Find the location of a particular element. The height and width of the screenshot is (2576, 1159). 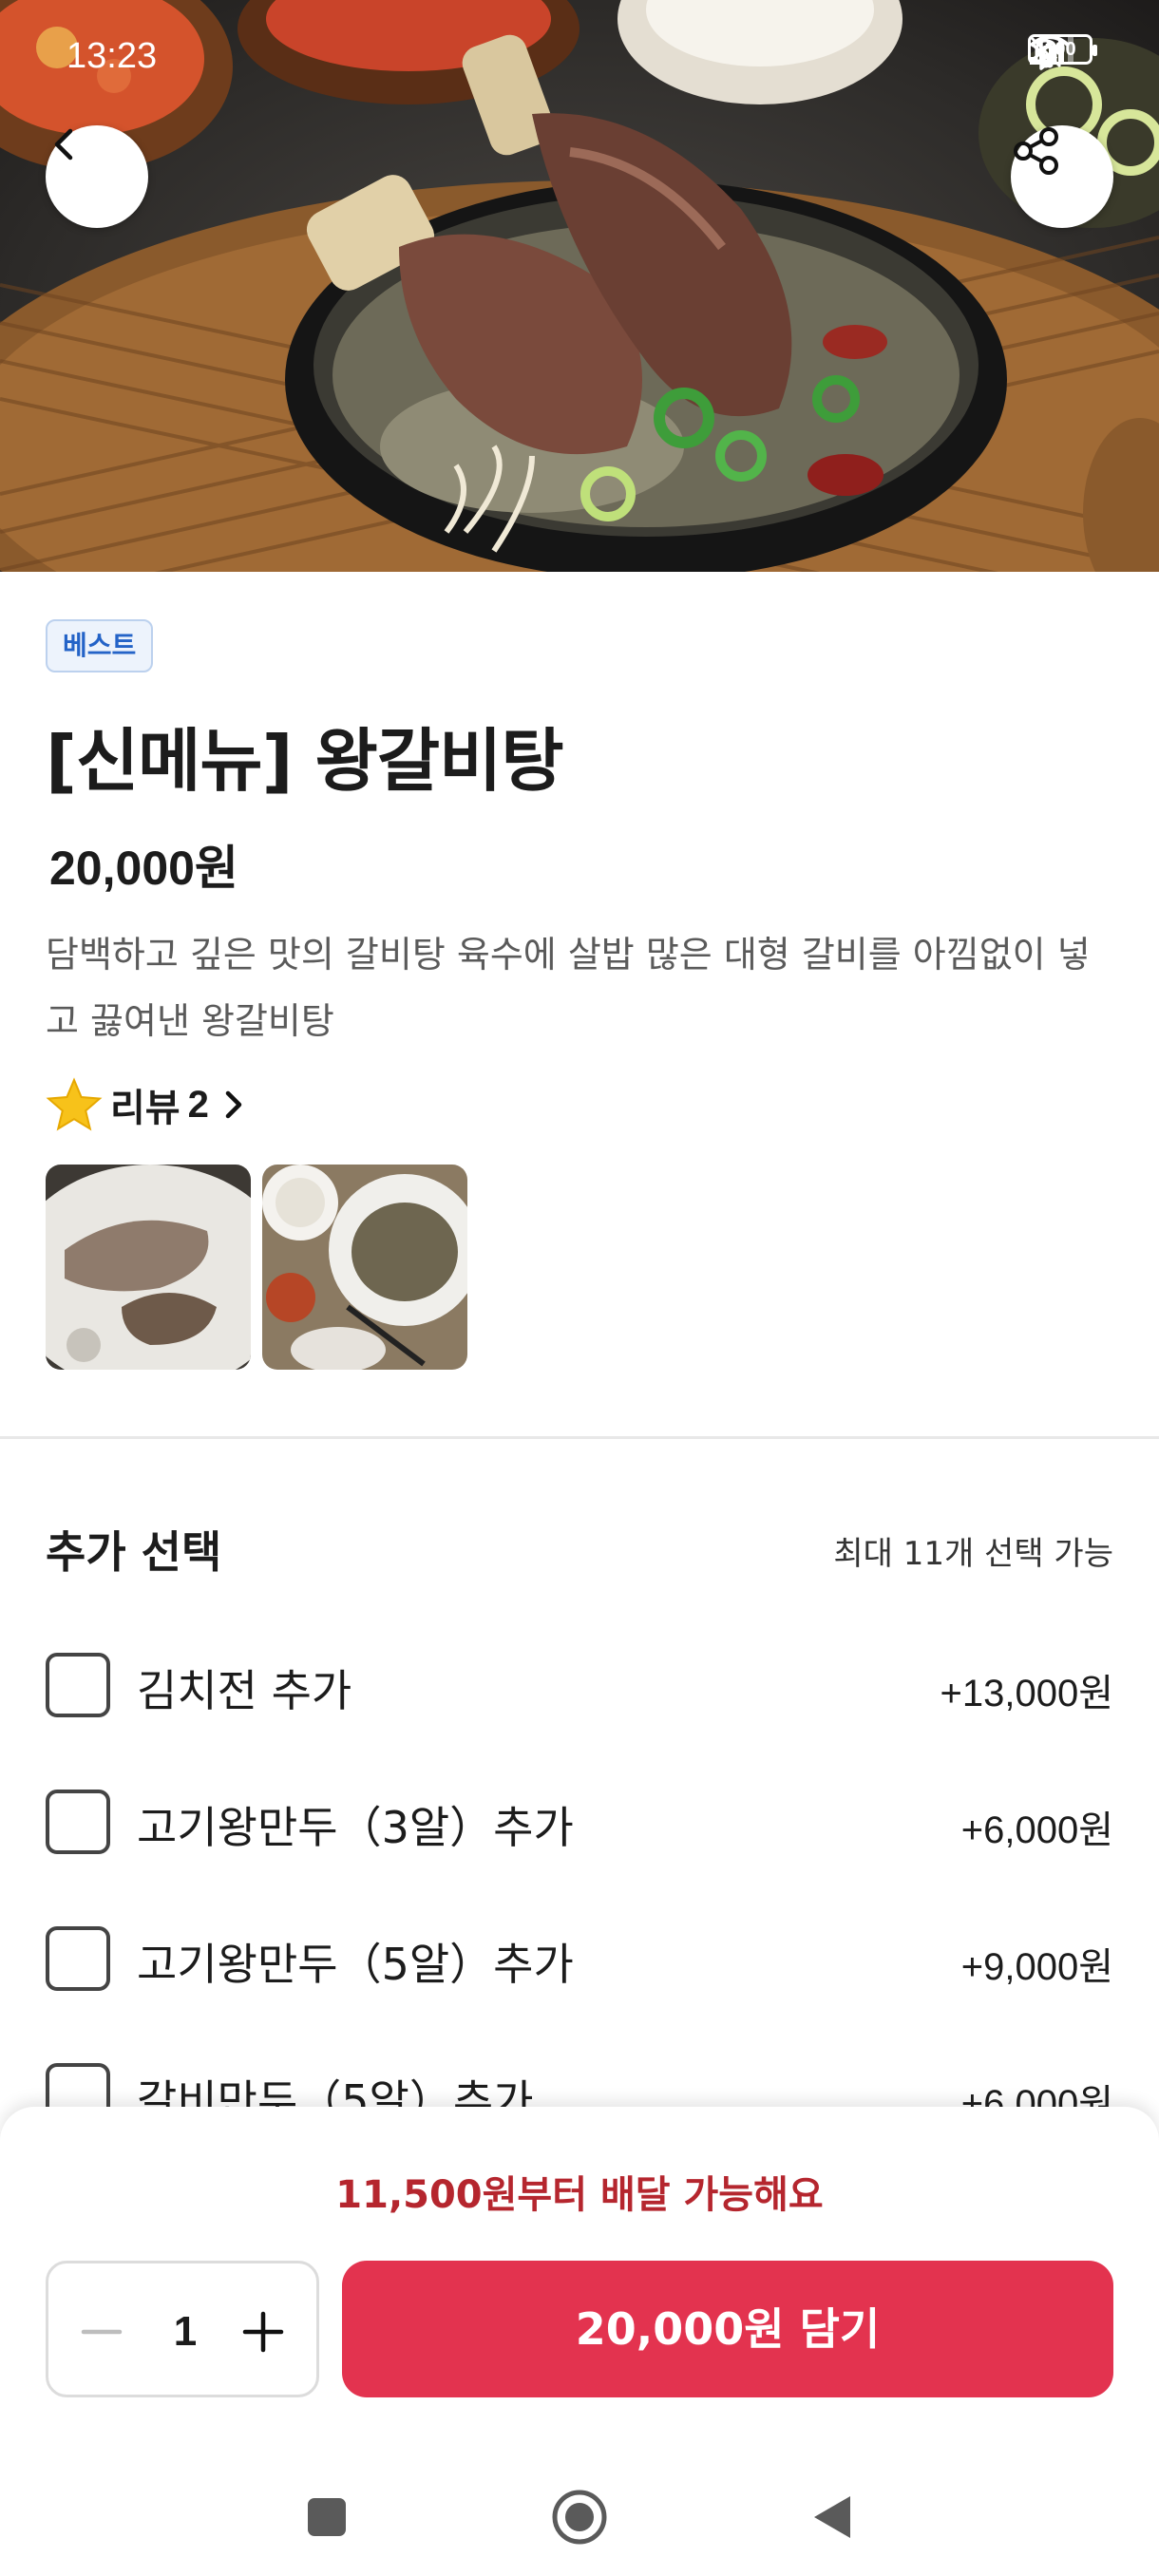

back-nav-button is located at coordinates (832, 2517).